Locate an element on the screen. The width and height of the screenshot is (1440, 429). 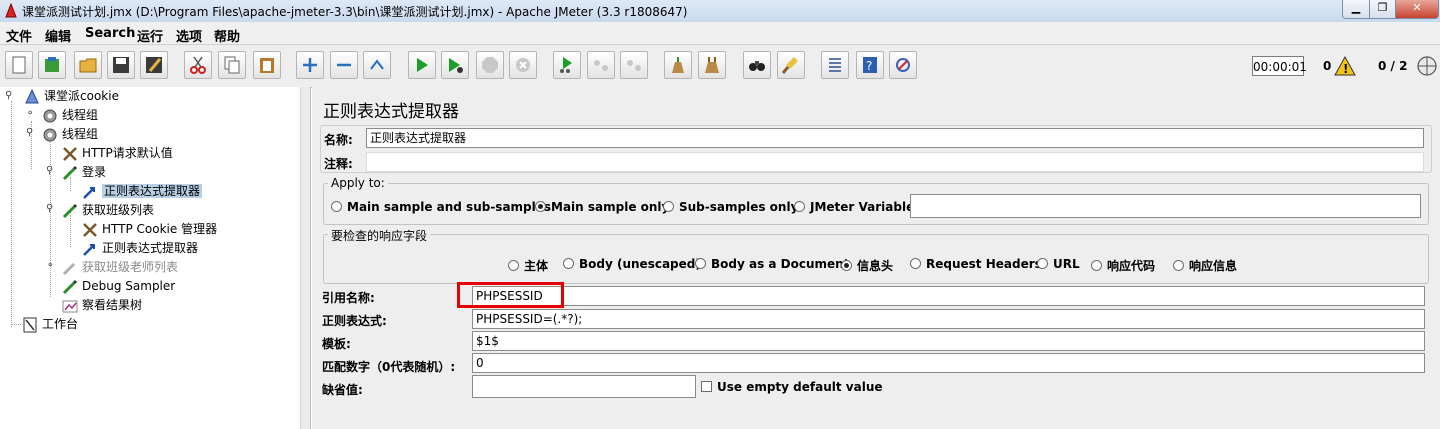
tree-node-regex-extractor-2: 正则表达式提取器 is located at coordinates (140, 248).